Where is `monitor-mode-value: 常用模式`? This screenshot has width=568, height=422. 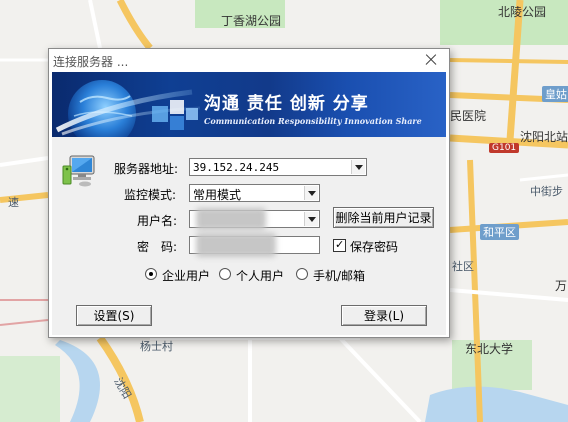 monitor-mode-value: 常用模式 is located at coordinates (217, 195).